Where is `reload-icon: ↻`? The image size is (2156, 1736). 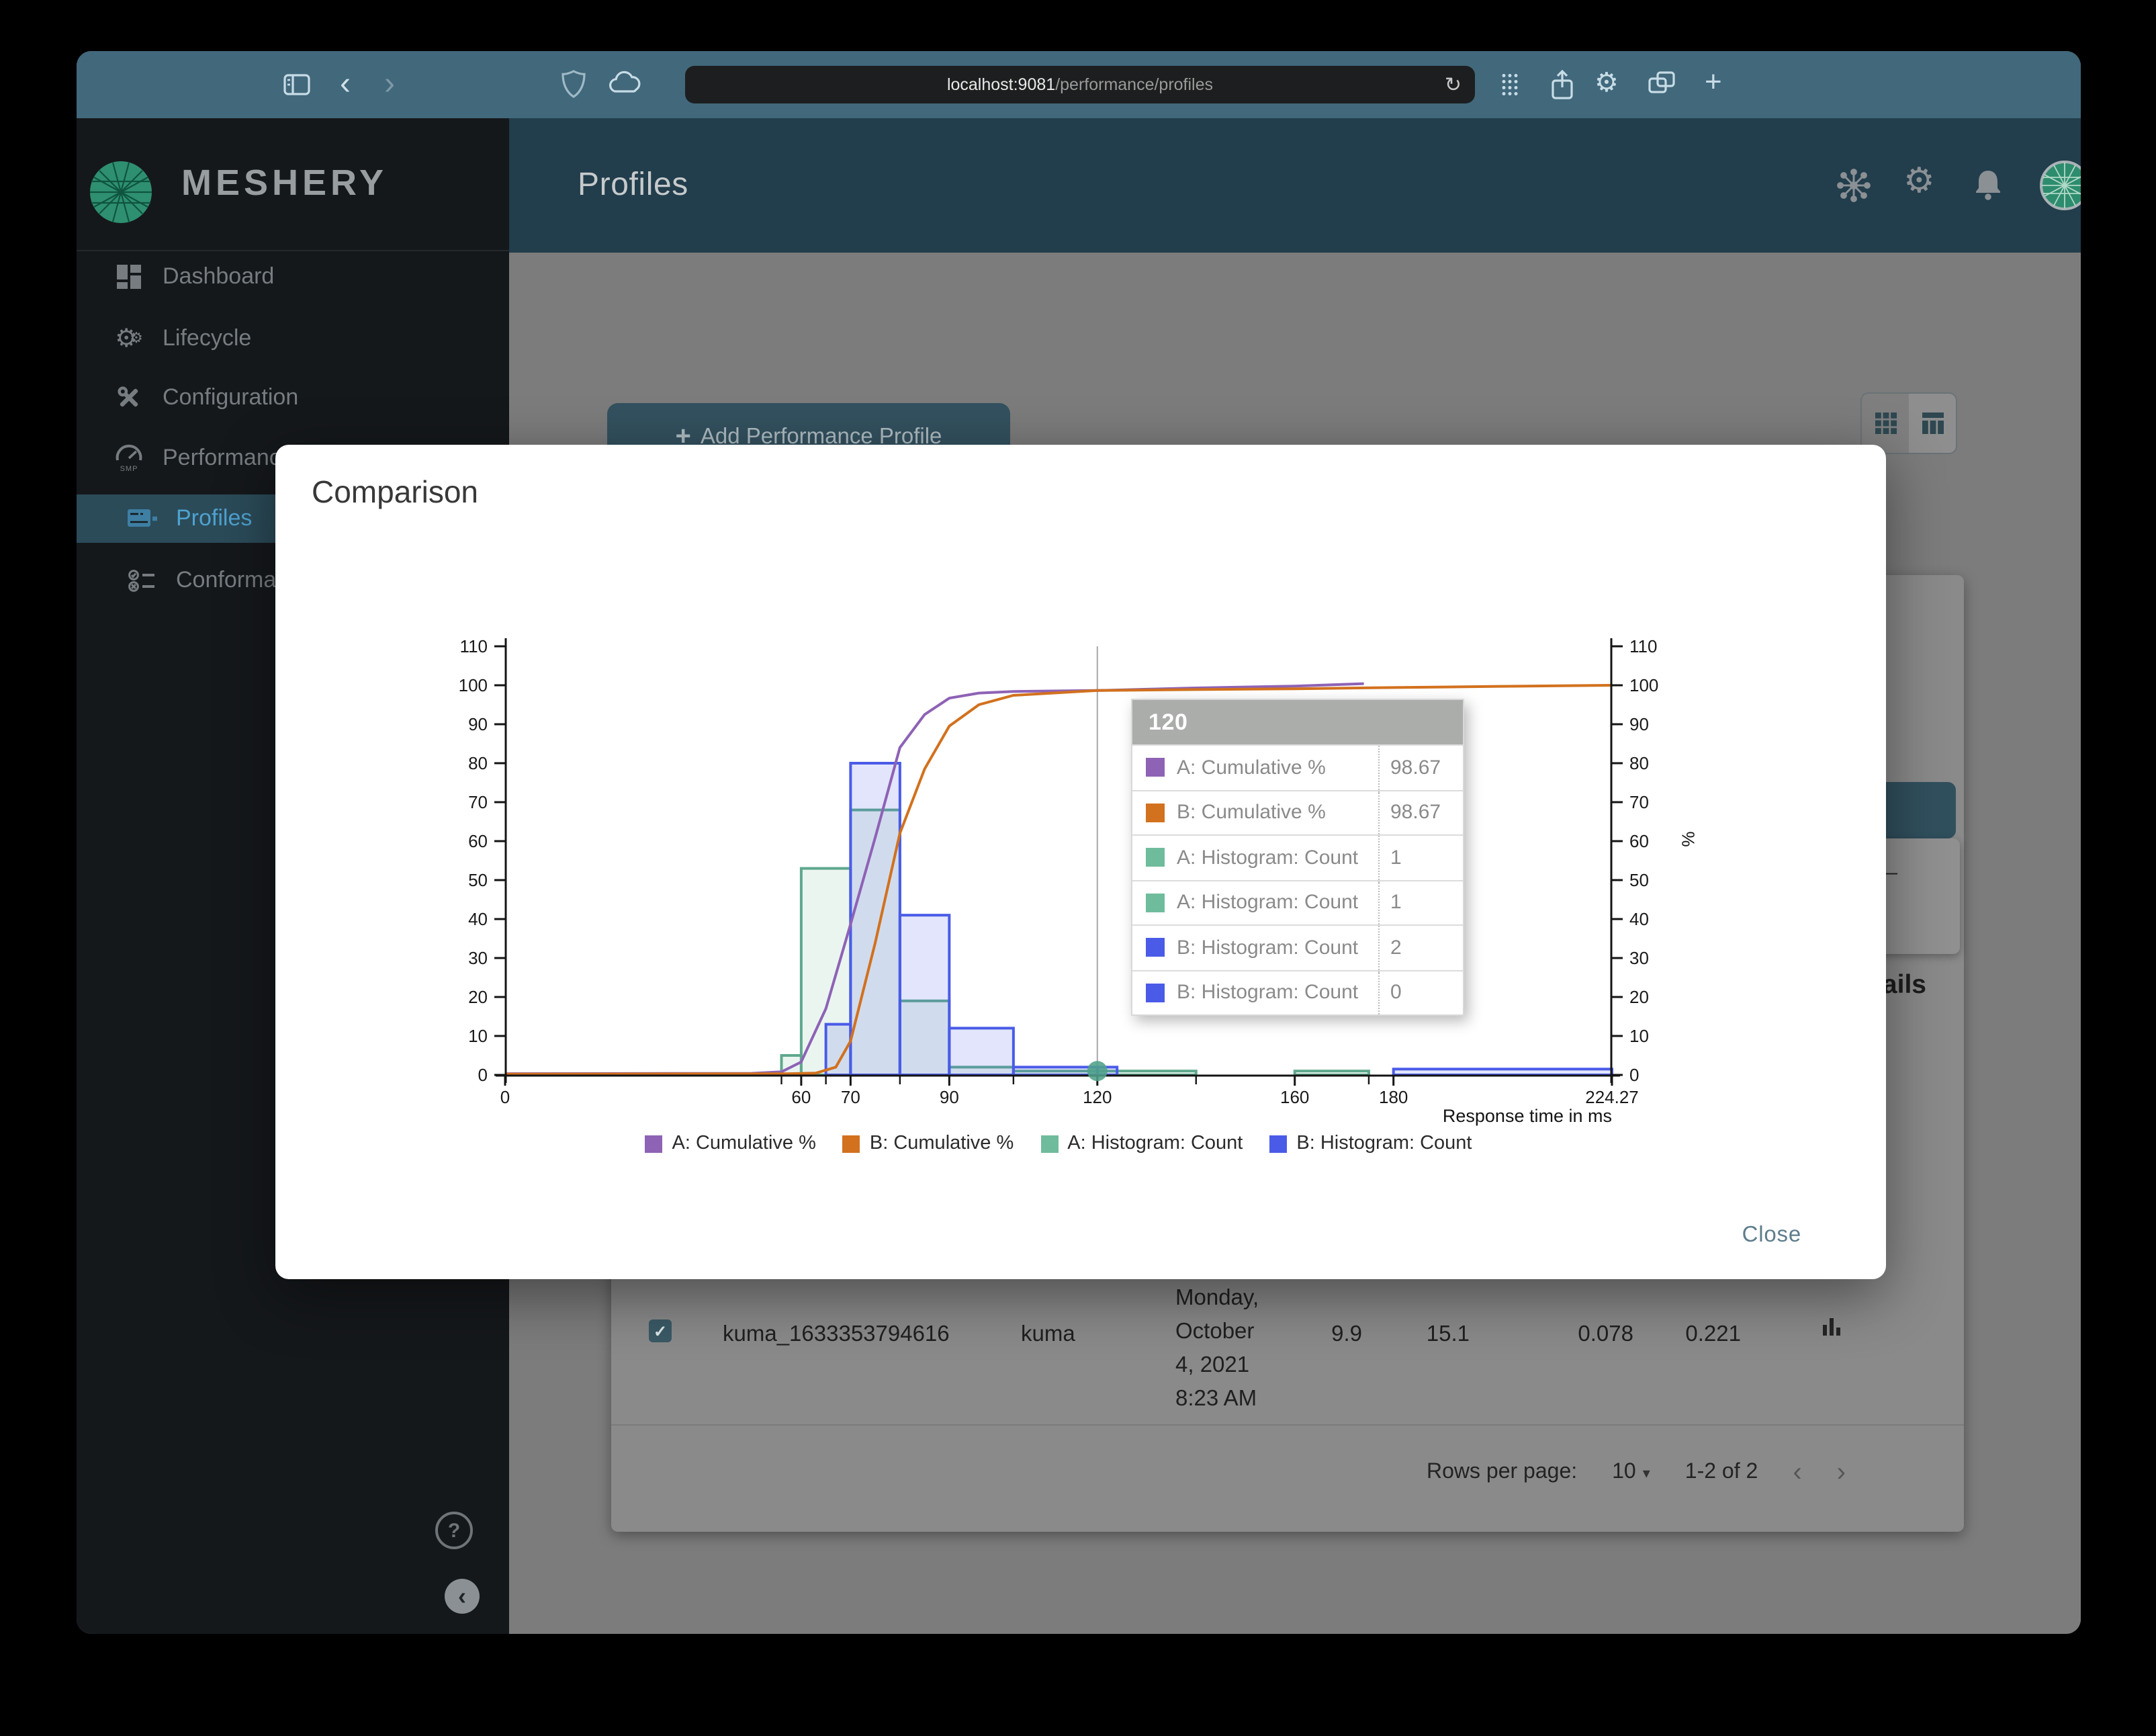 reload-icon: ↻ is located at coordinates (1453, 85).